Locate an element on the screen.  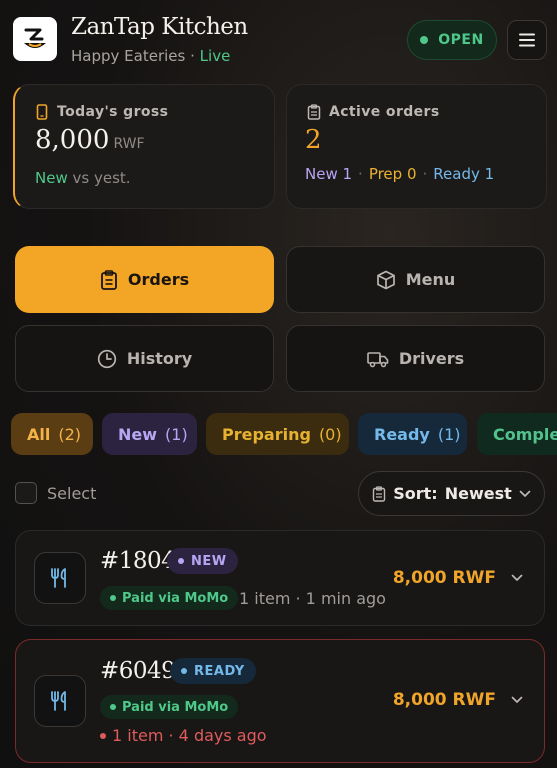
gross-trend-value: New is located at coordinates (51, 178).